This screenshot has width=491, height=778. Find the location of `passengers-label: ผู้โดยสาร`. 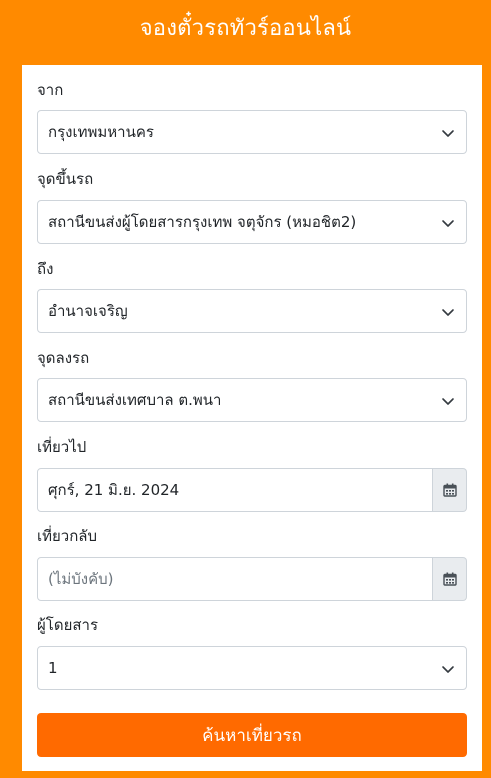

passengers-label: ผู้โดยสาร is located at coordinates (68, 625).